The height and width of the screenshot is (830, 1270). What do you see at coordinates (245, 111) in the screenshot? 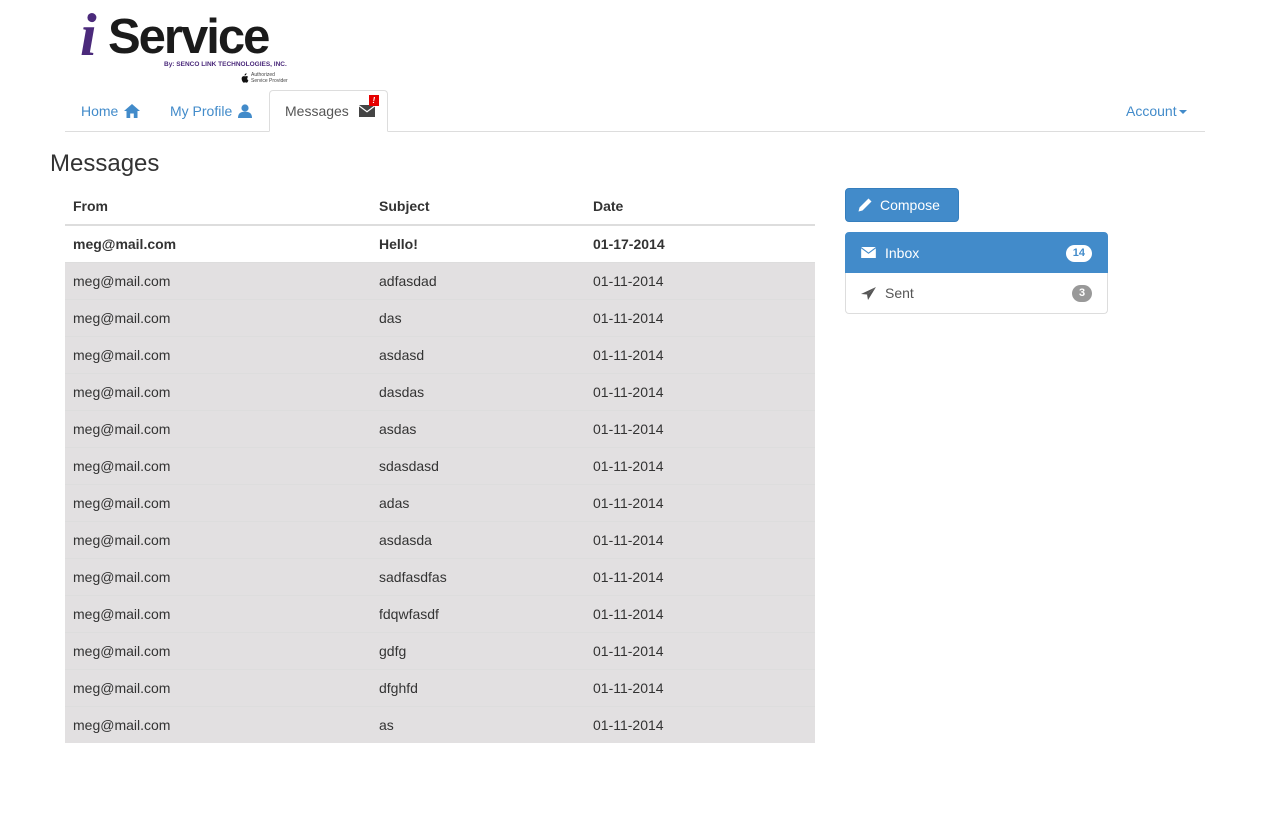
I see `user-icon` at bounding box center [245, 111].